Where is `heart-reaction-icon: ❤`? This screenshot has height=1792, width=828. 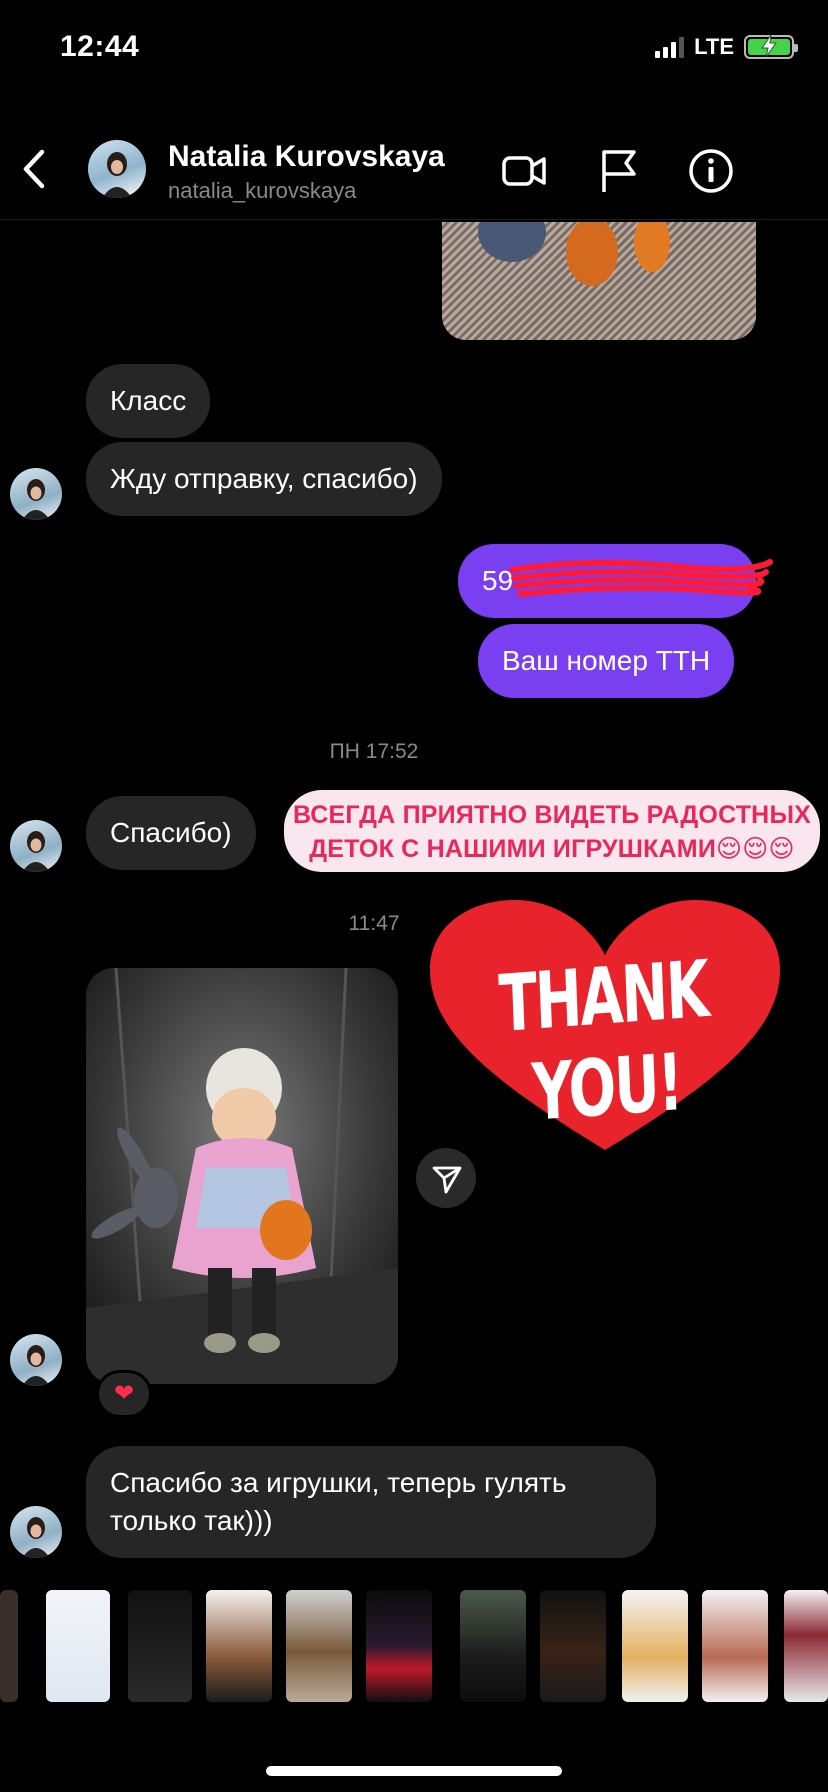
heart-reaction-icon: ❤ is located at coordinates (124, 1393).